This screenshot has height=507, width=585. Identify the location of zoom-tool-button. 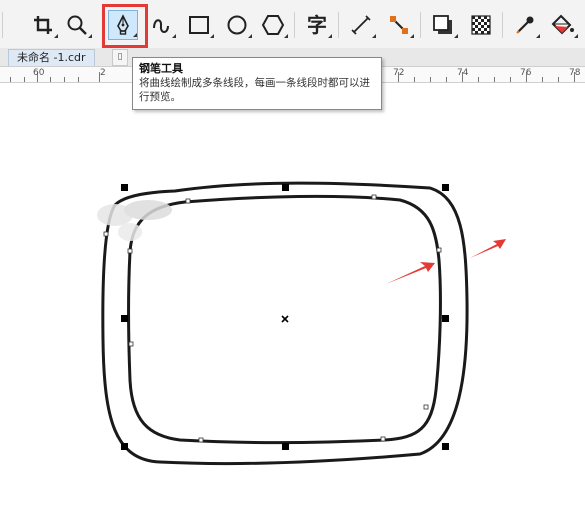
(77, 25).